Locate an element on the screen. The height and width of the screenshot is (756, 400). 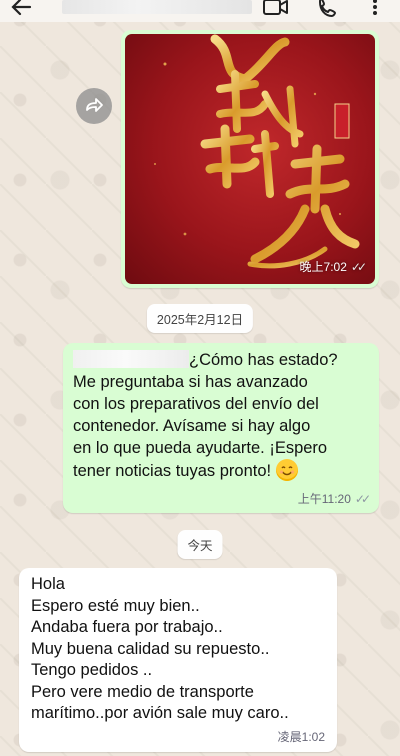
message-line-6: Pero vere medio de transporte is located at coordinates (142, 691).